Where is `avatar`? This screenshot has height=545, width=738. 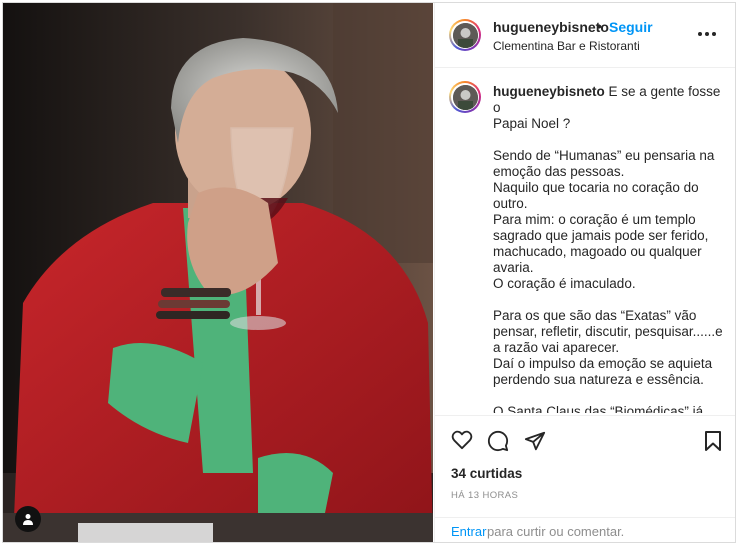
avatar is located at coordinates (465, 35).